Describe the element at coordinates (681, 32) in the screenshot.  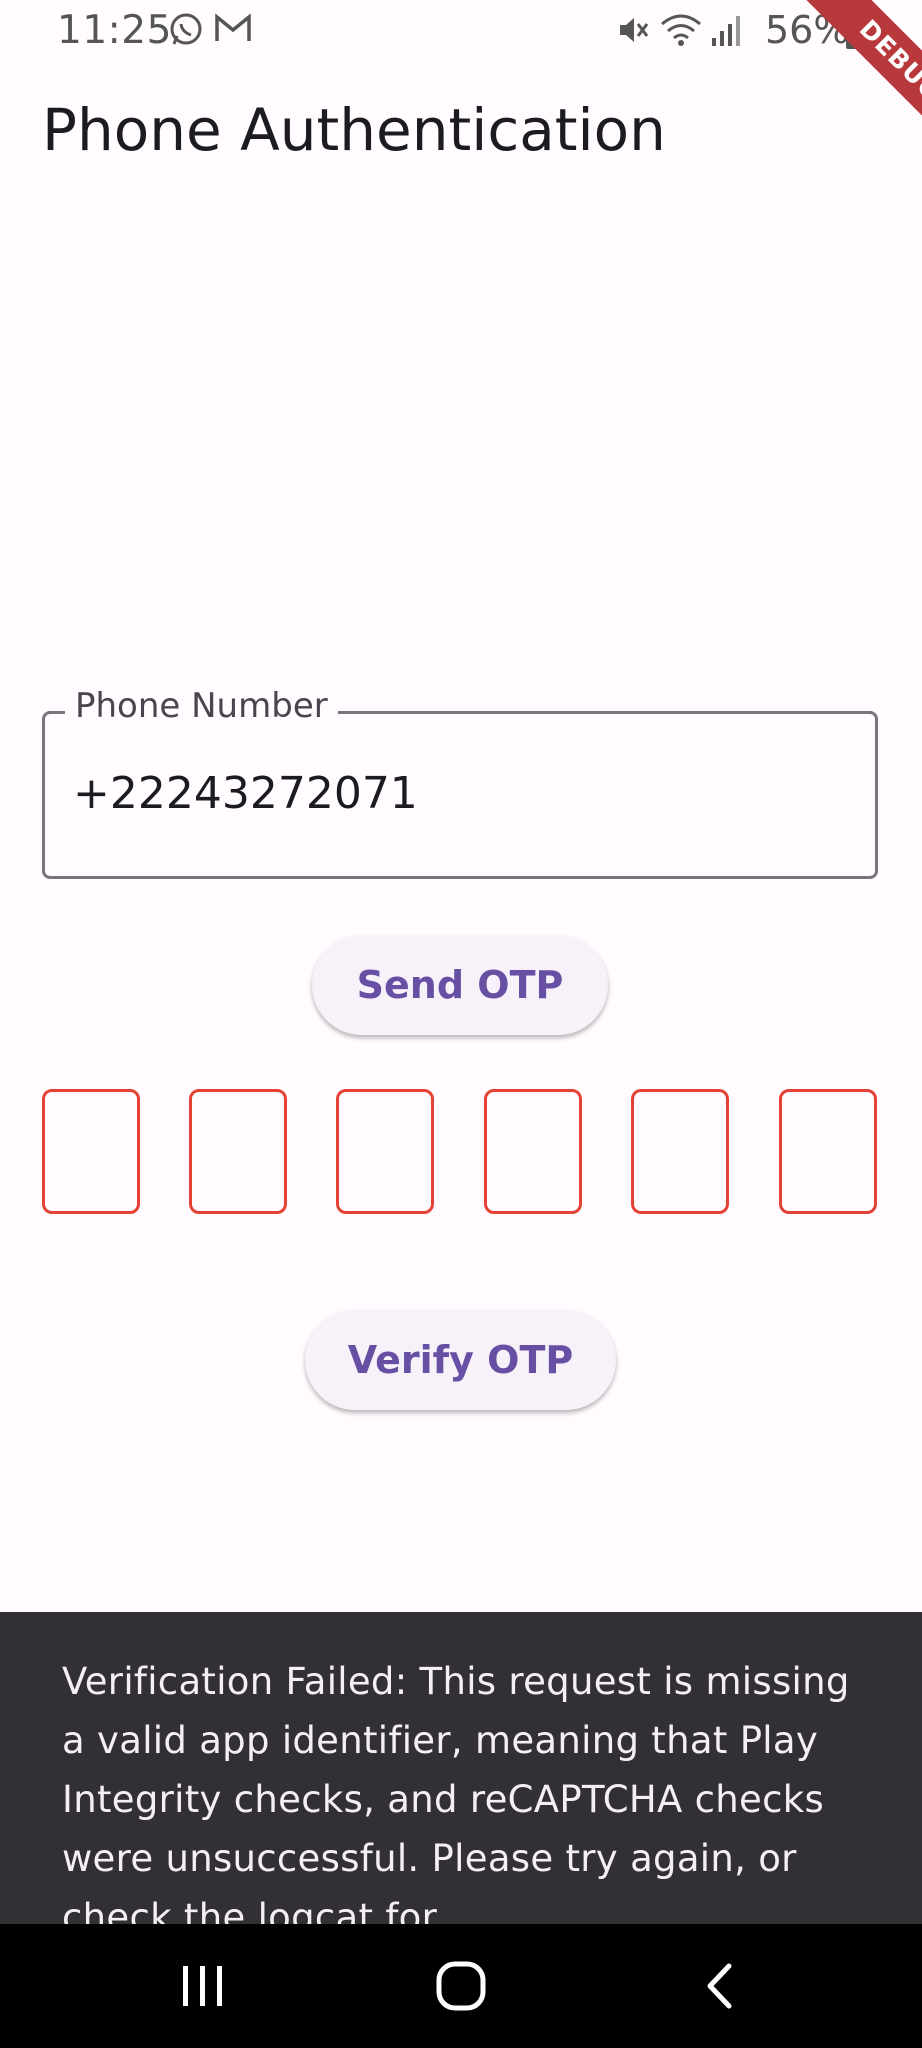
I see `wifi-icon` at that location.